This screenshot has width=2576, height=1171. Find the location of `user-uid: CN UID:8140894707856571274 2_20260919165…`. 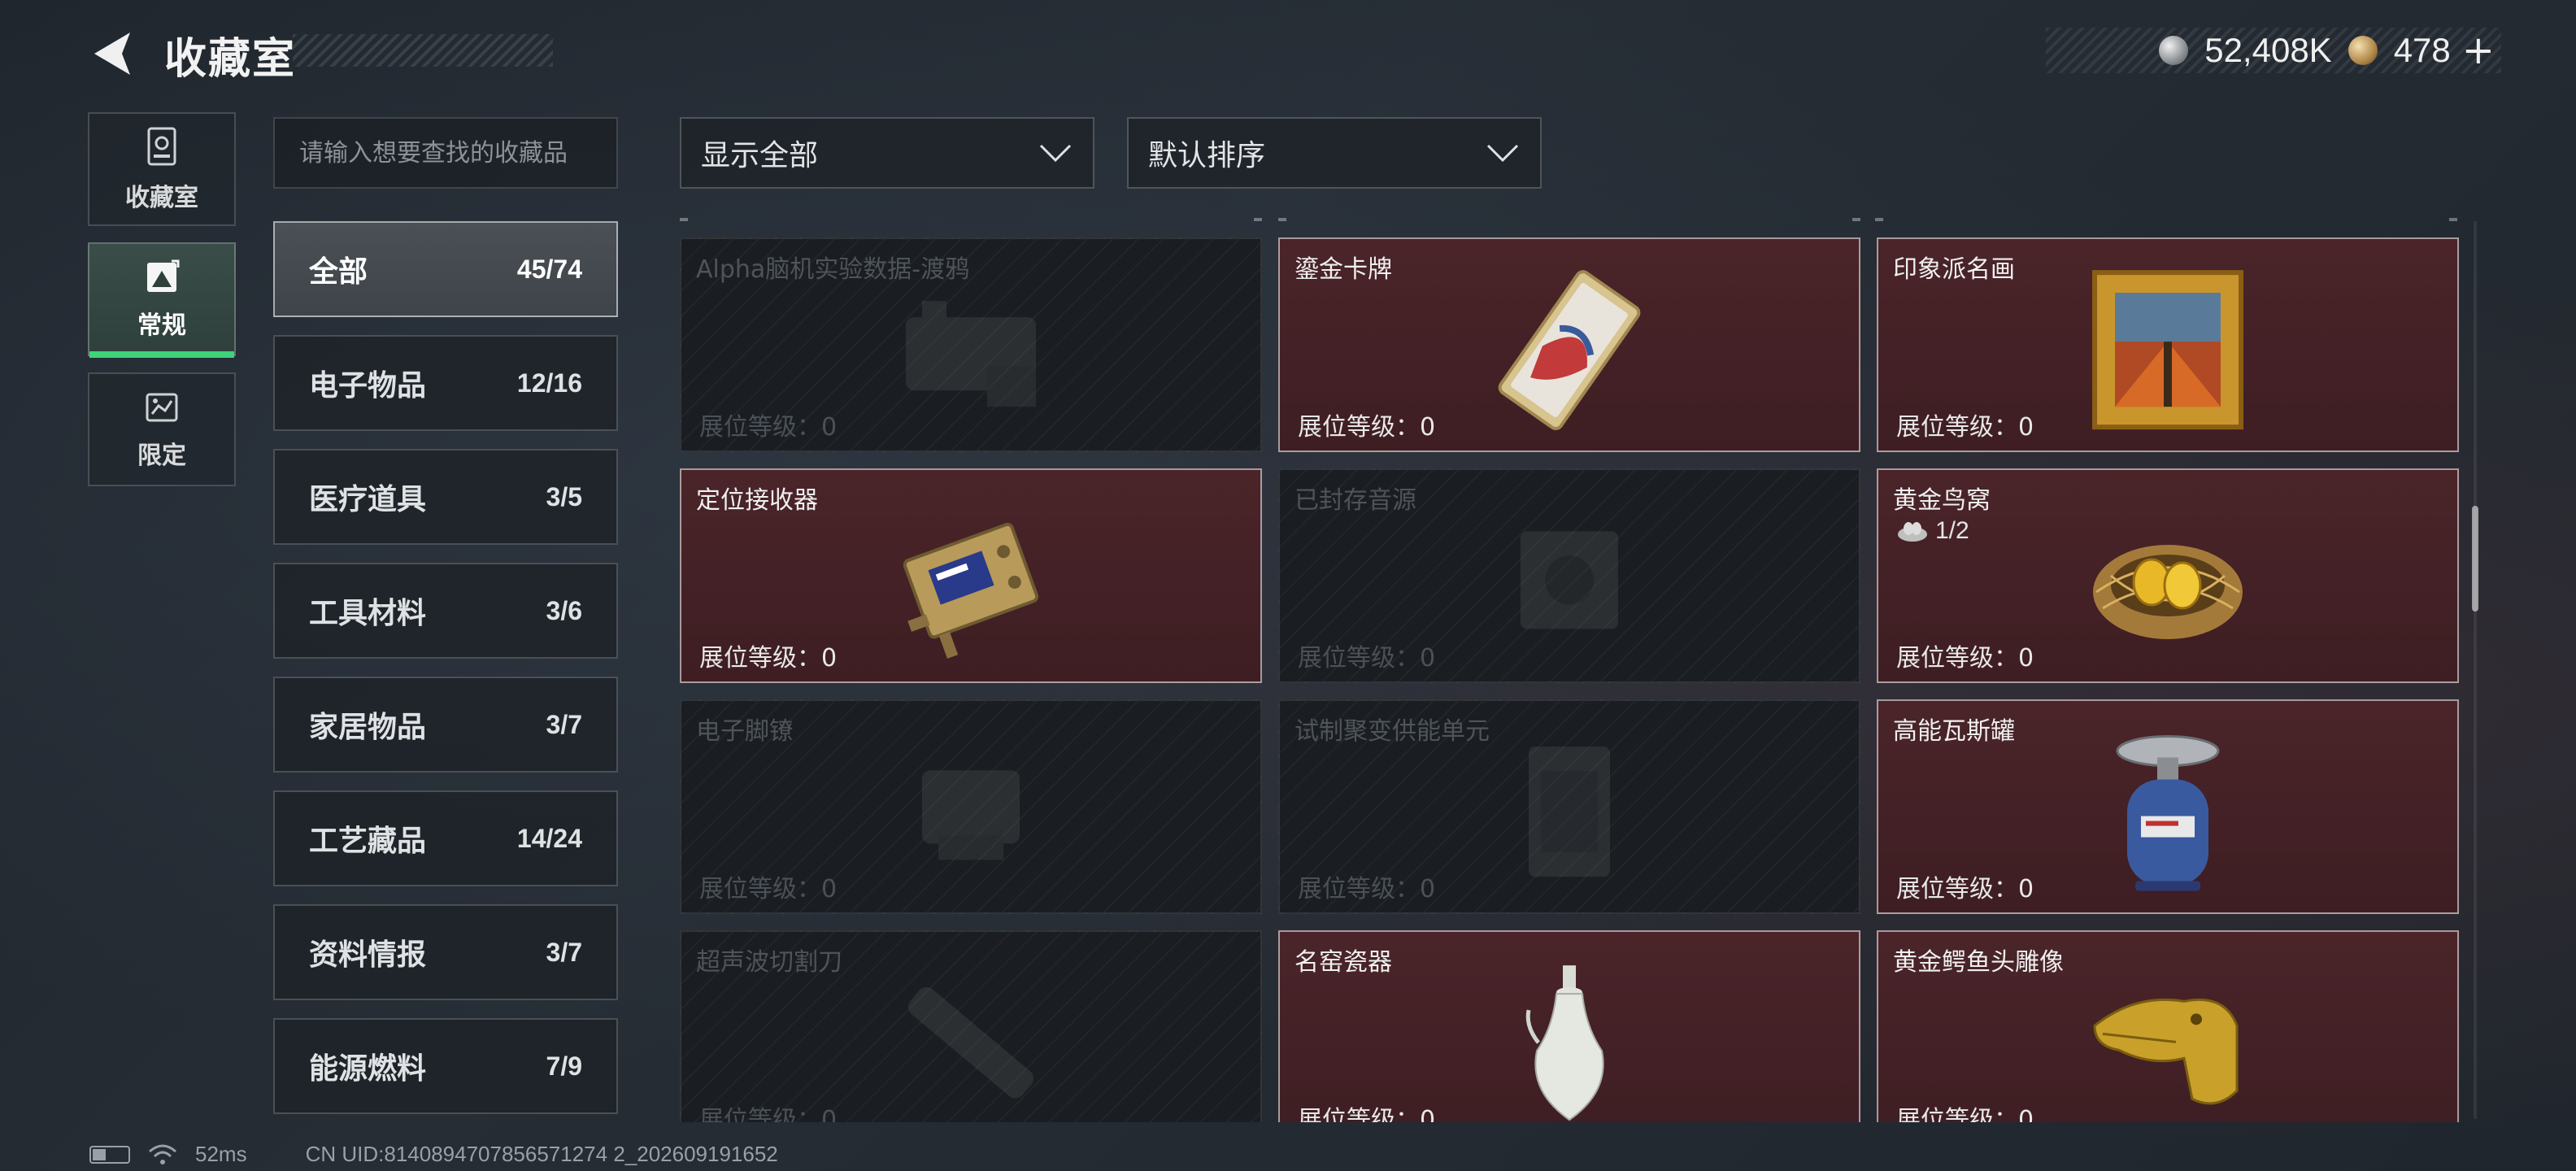

user-uid: CN UID:8140894707856571274 2_20260919165… is located at coordinates (541, 1154).